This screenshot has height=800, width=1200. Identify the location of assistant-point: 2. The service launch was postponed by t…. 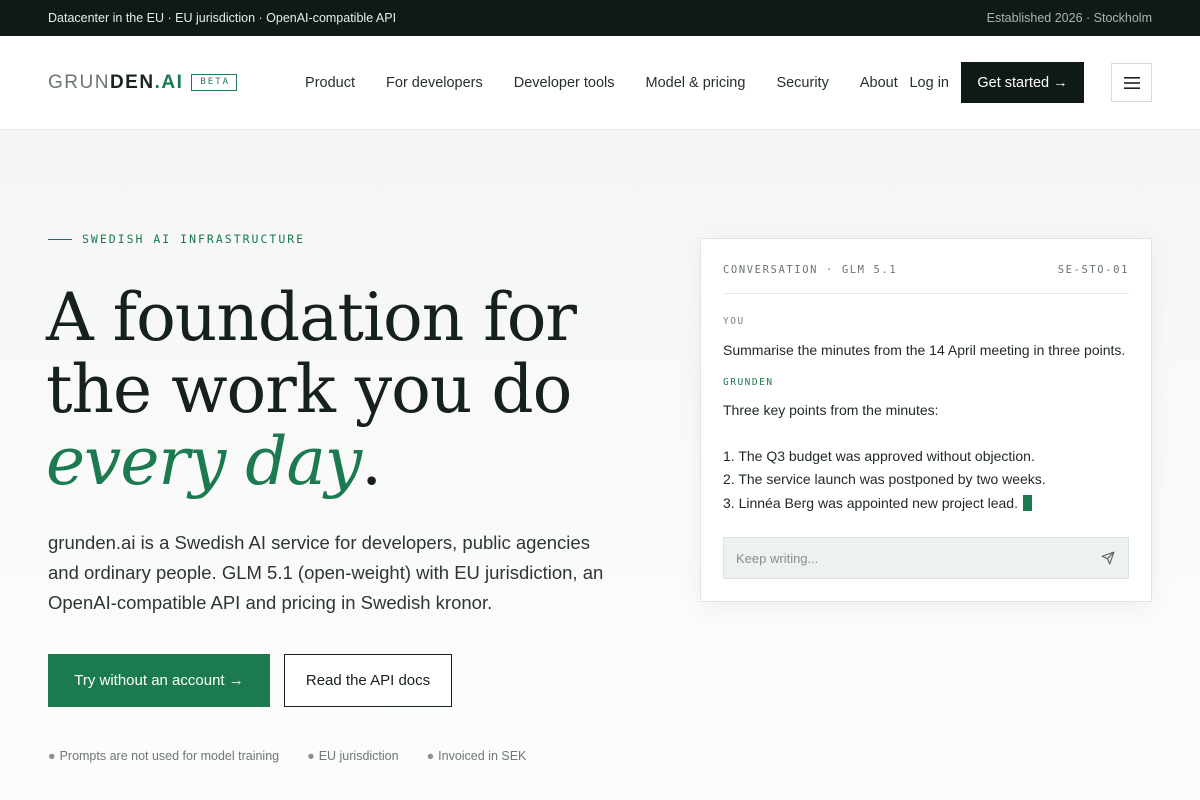
(884, 479).